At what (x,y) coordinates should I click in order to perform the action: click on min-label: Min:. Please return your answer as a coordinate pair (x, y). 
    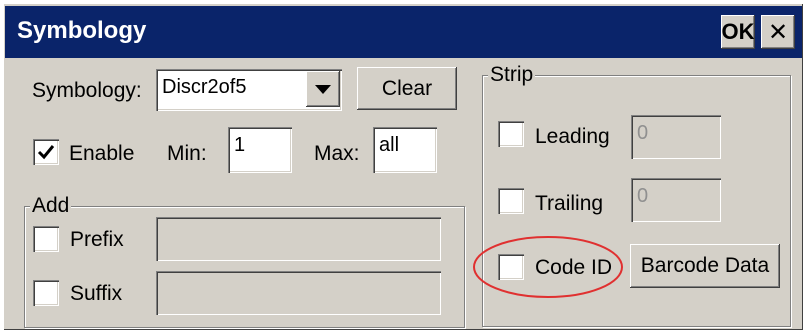
    Looking at the image, I should click on (187, 153).